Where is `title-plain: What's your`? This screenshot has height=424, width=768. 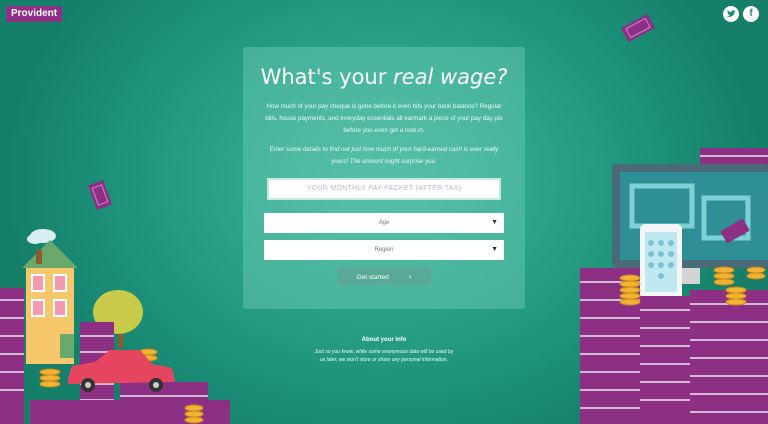
title-plain: What's your is located at coordinates (327, 77).